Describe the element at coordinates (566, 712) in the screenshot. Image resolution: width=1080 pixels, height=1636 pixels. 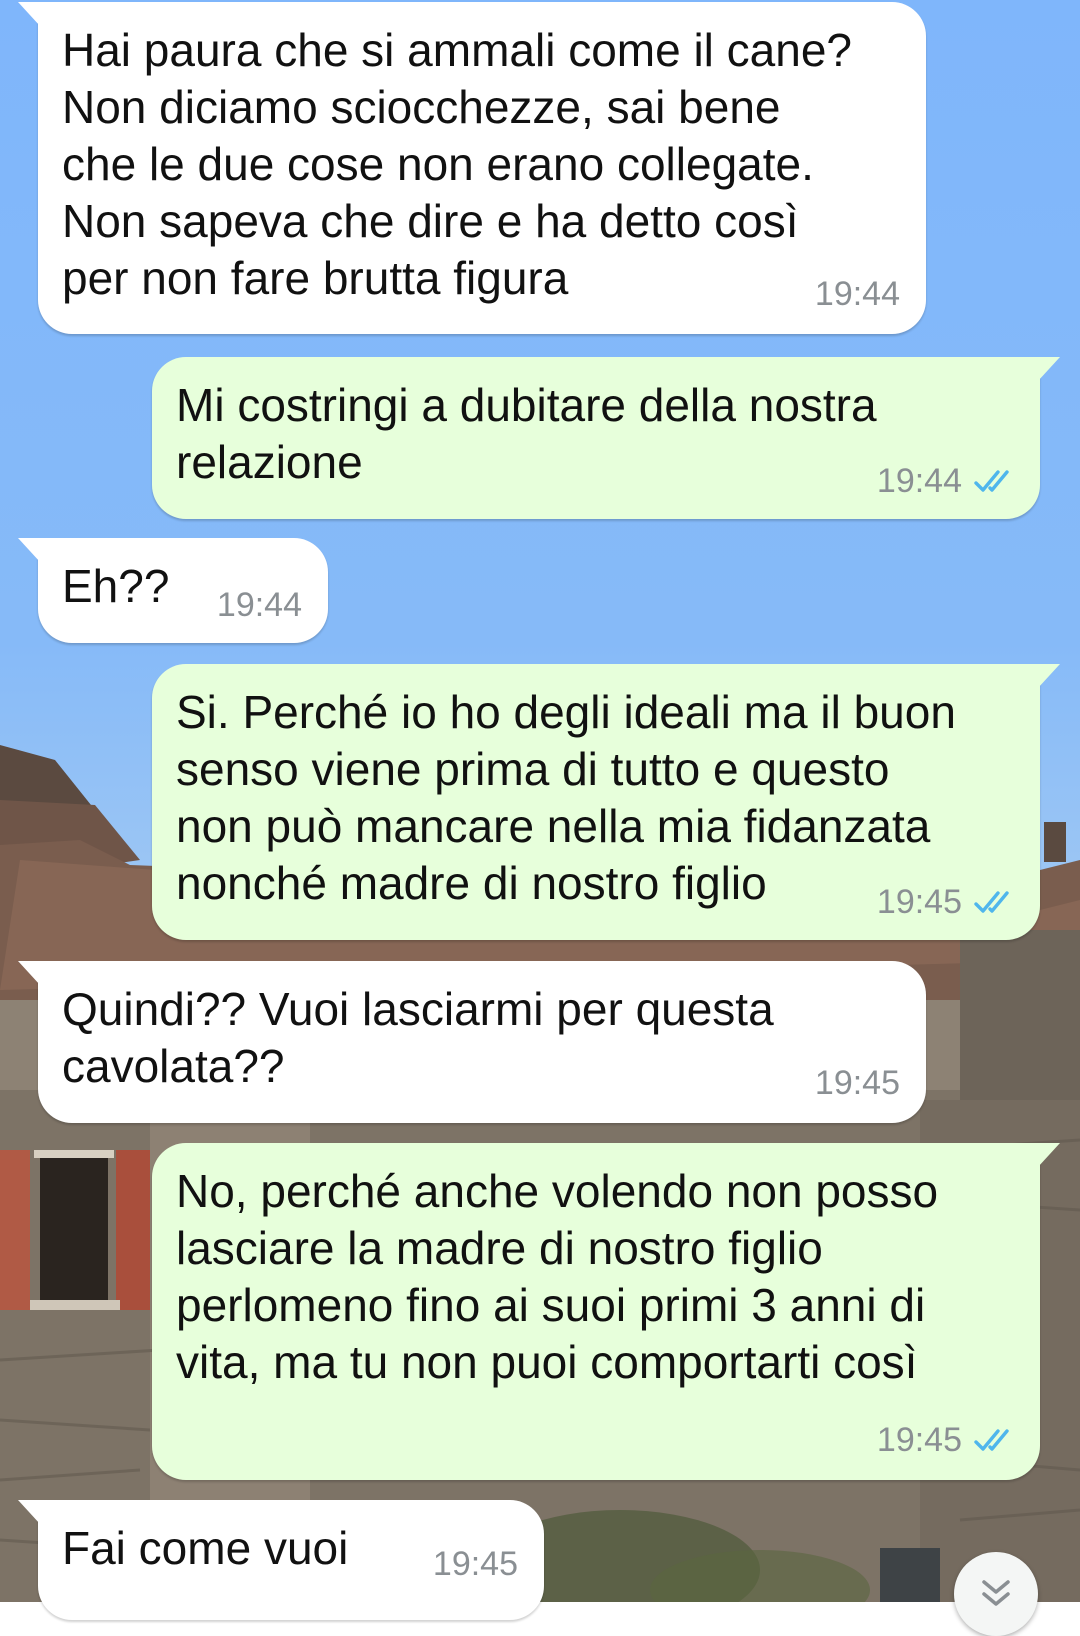
I see `message-text-line: Si. Perché io ho degli ideali ma il buon` at that location.